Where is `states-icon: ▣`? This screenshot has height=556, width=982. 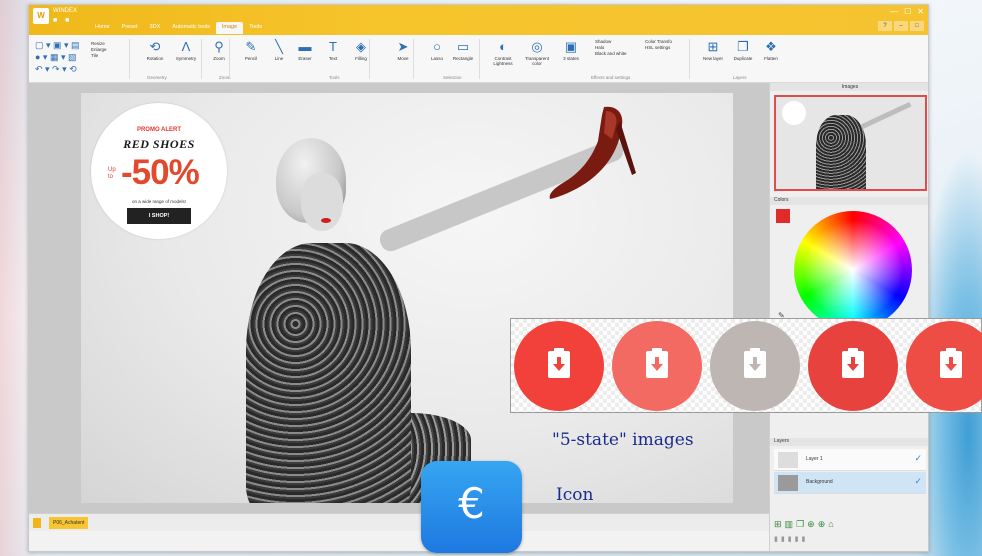
states-icon: ▣ is located at coordinates (571, 46).